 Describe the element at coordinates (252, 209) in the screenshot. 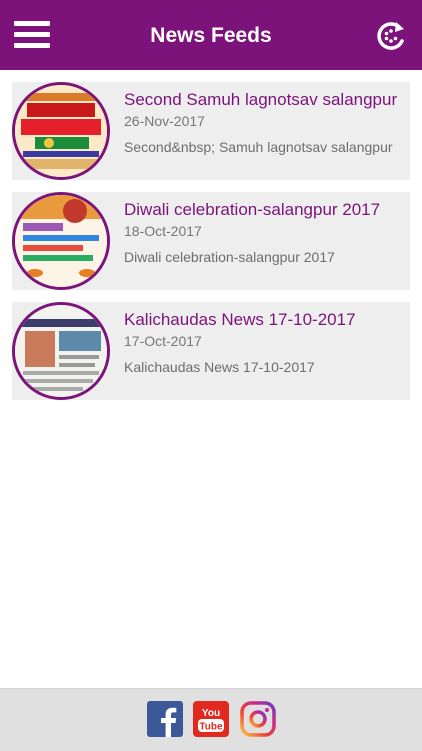

I see `news-title: Diwali celebration-salangpur 2017` at that location.